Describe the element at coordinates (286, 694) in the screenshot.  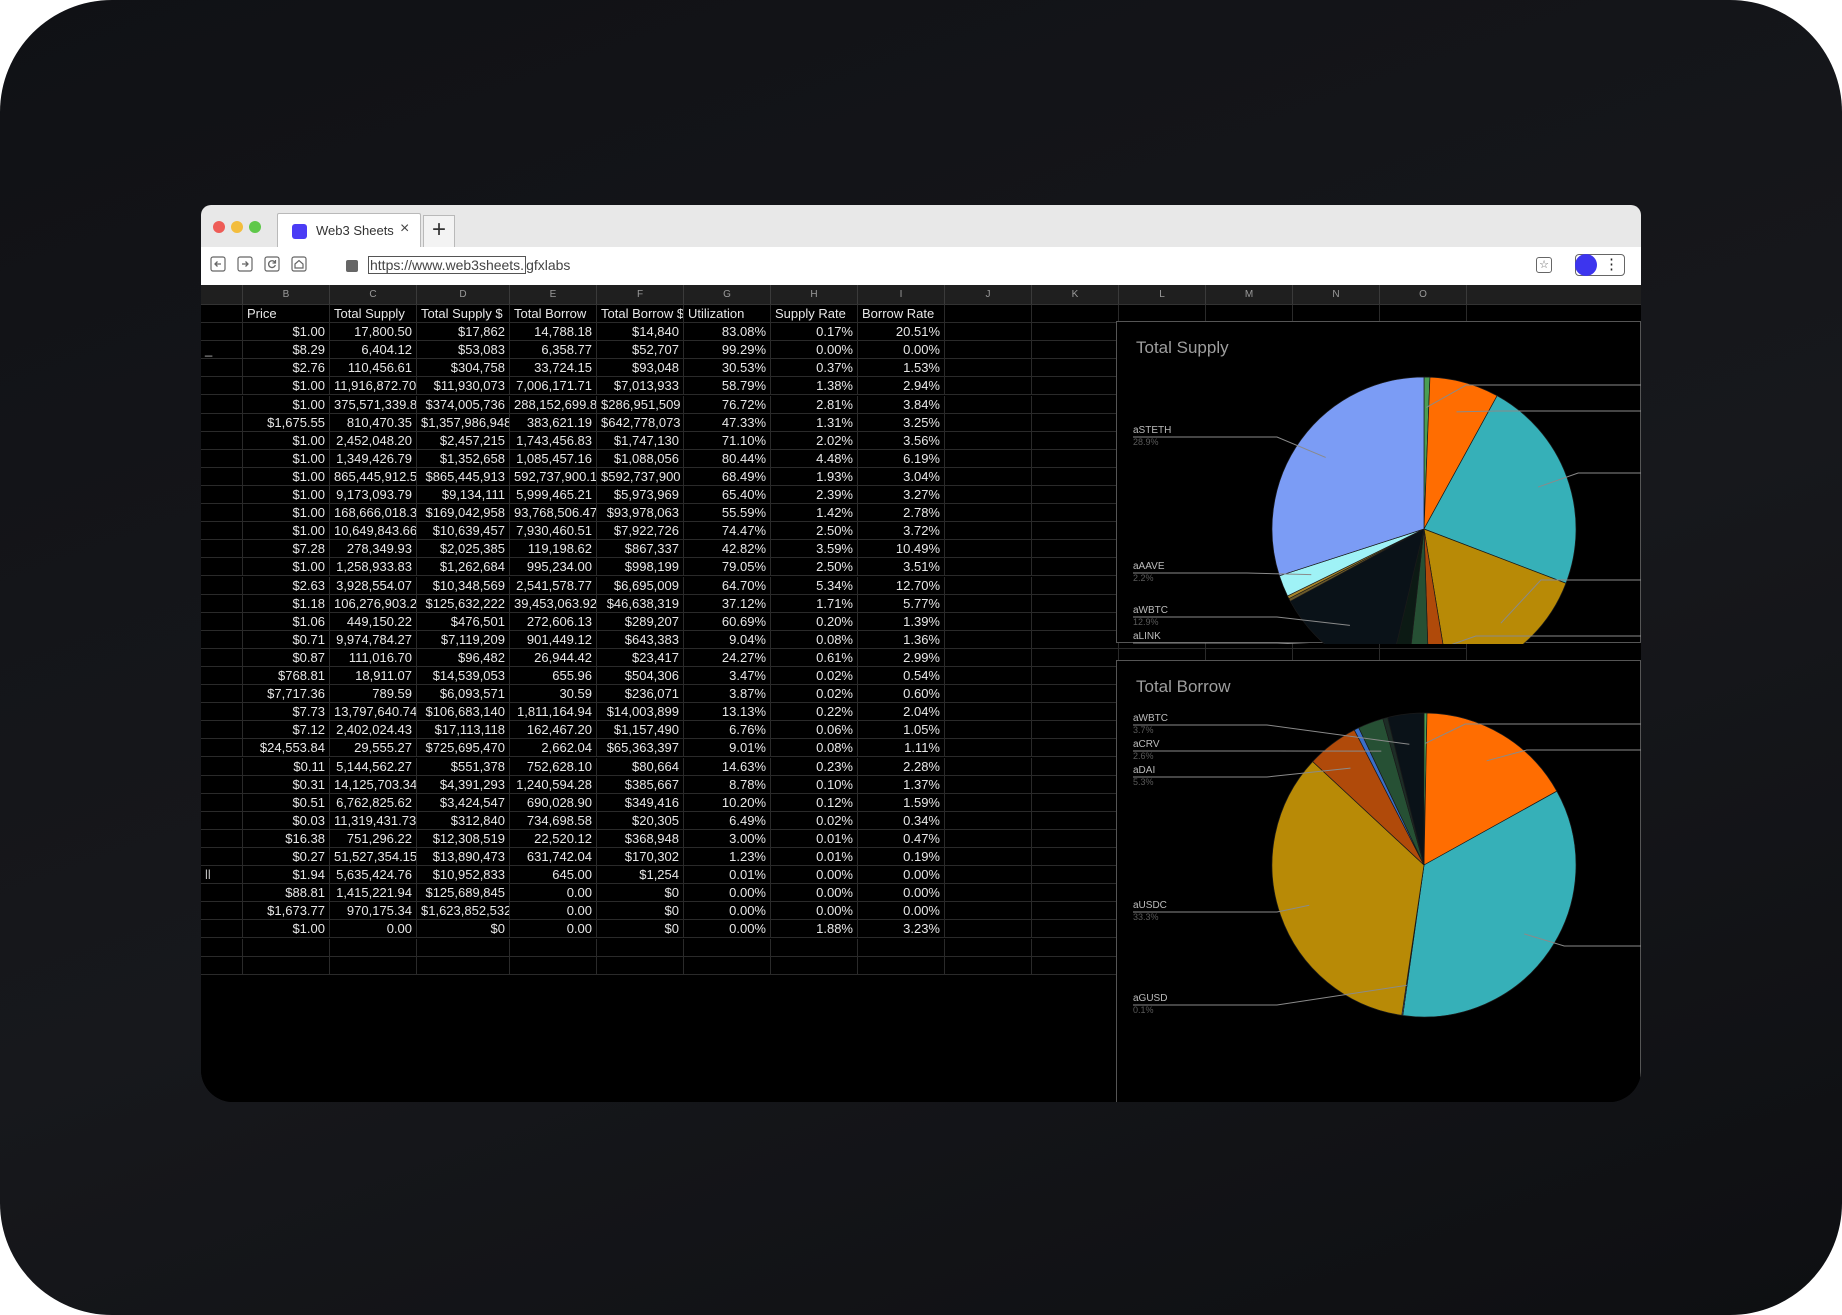
I see `table-cell: $7,717.36` at that location.